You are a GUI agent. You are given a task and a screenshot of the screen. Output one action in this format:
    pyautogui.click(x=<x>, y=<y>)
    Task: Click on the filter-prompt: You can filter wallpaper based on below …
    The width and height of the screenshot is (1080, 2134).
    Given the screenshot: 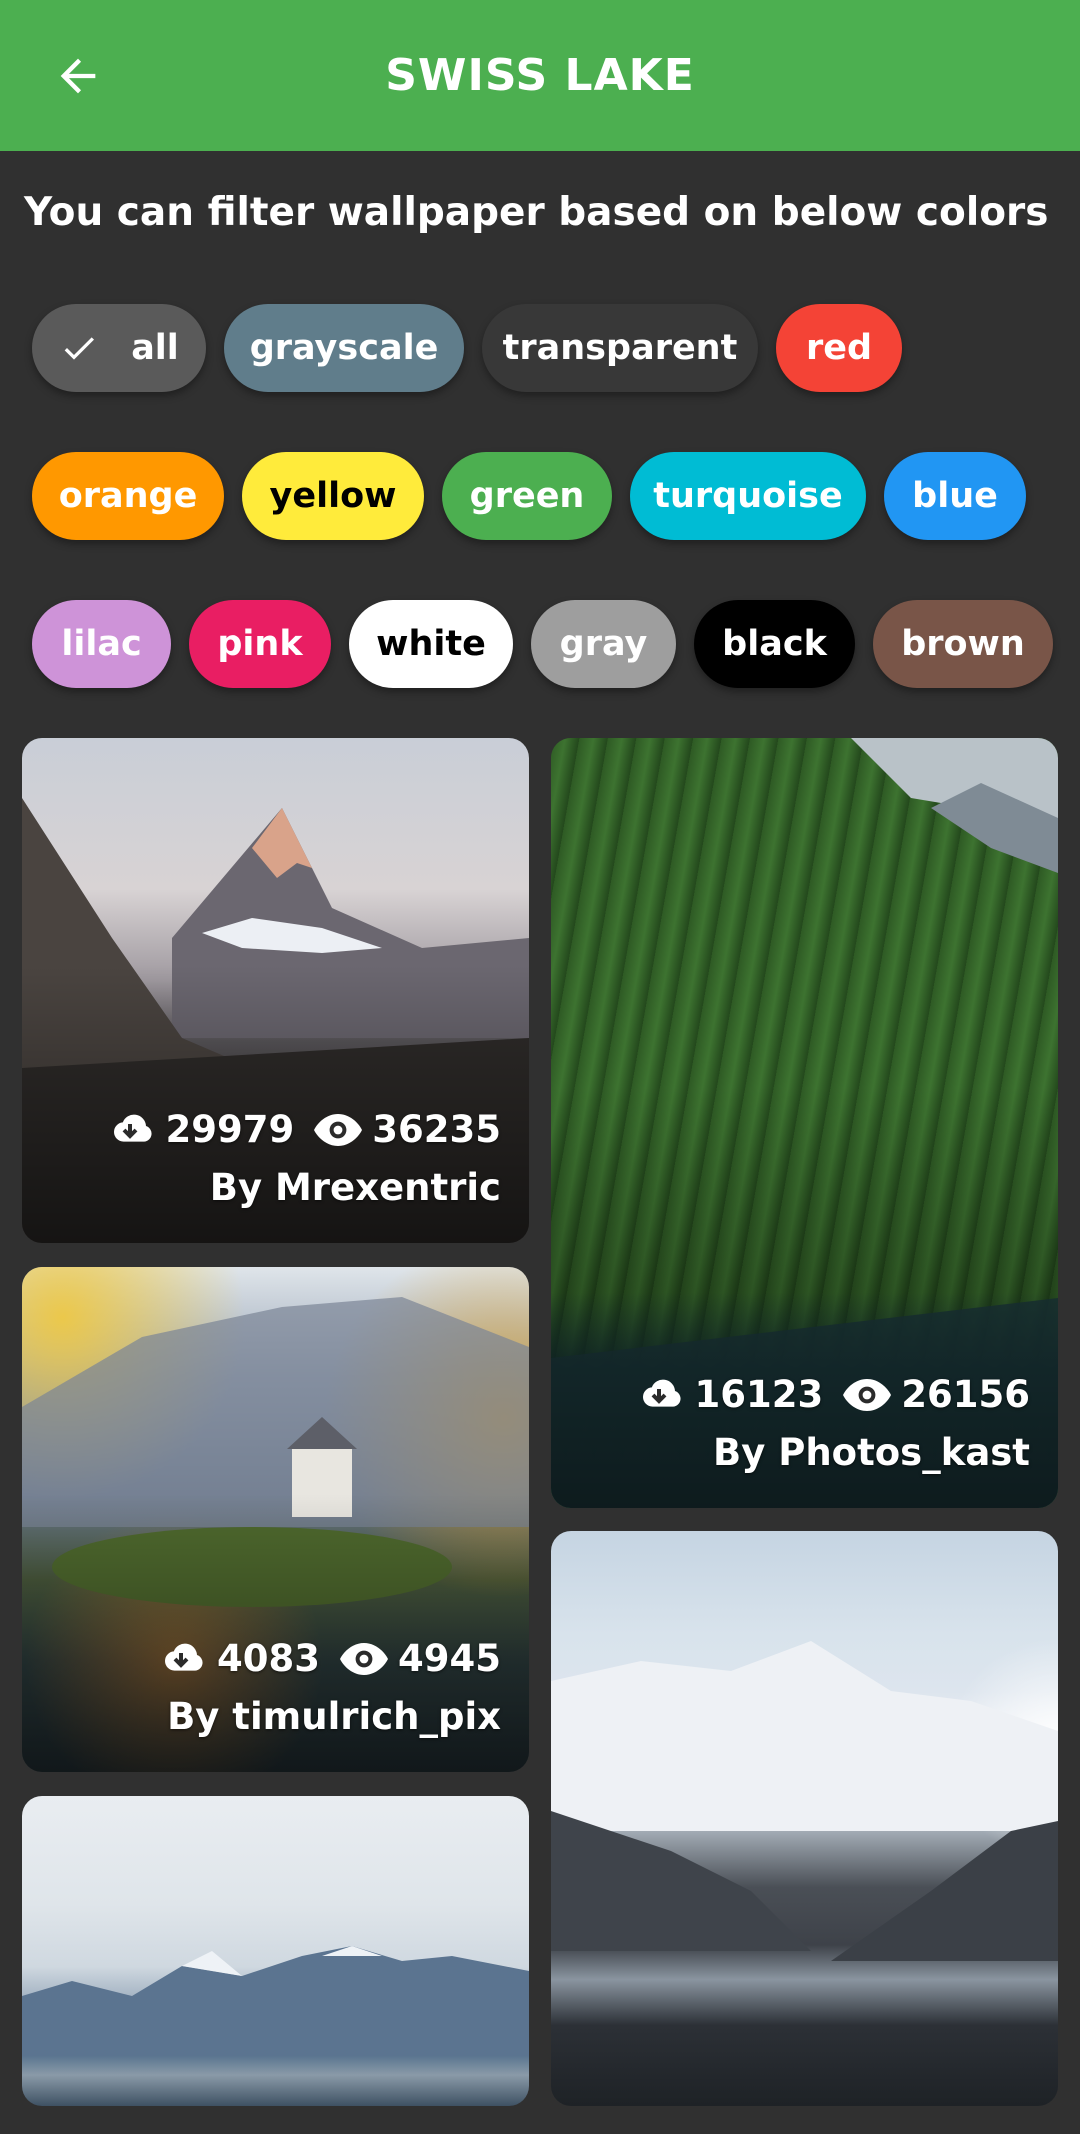 What is the action you would take?
    pyautogui.click(x=536, y=212)
    